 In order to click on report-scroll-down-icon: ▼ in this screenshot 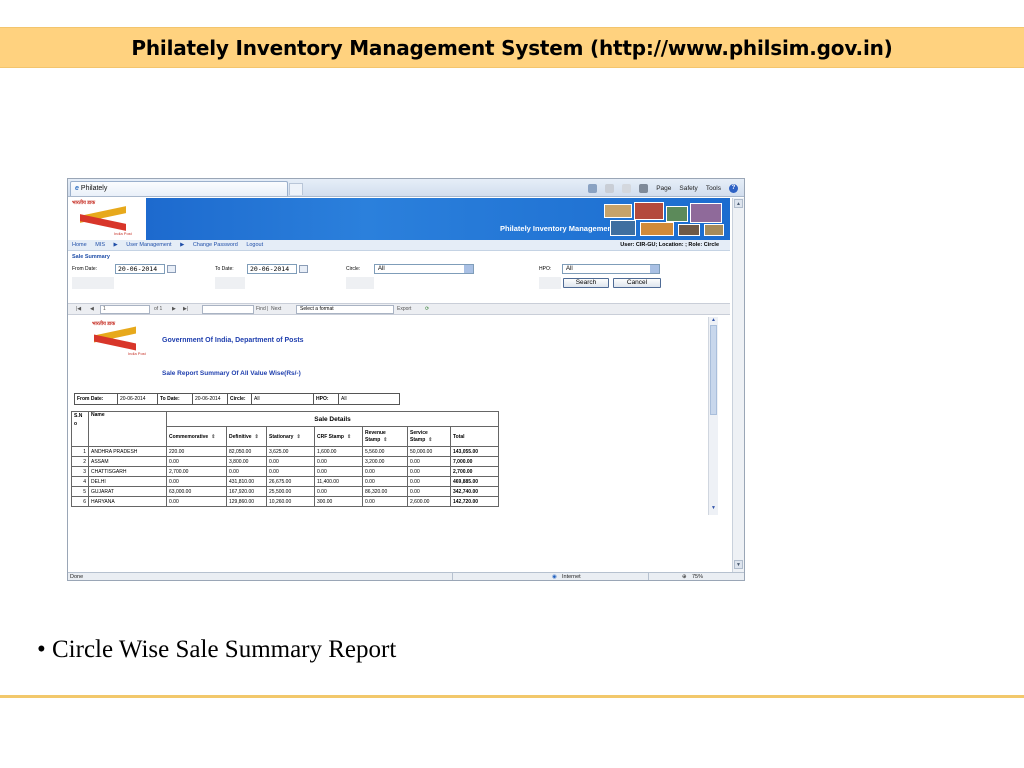, I will do `click(713, 508)`.